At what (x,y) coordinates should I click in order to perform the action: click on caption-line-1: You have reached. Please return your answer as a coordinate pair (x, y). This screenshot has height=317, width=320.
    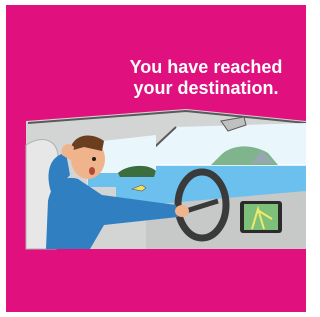
    Looking at the image, I should click on (206, 67).